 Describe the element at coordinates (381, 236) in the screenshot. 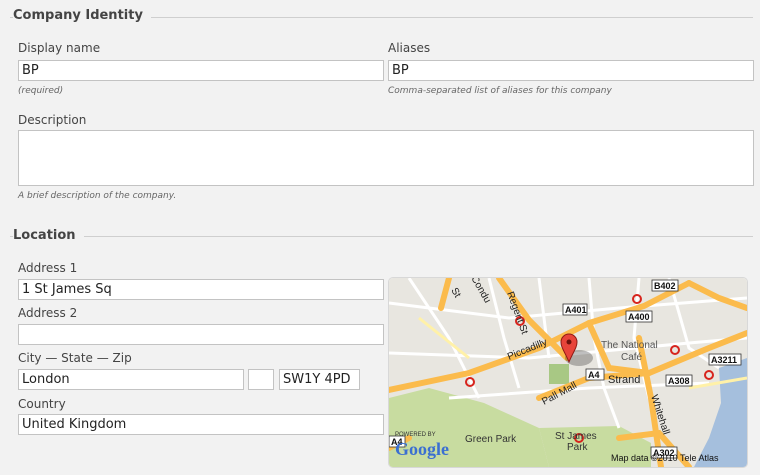

I see `location-rule` at that location.